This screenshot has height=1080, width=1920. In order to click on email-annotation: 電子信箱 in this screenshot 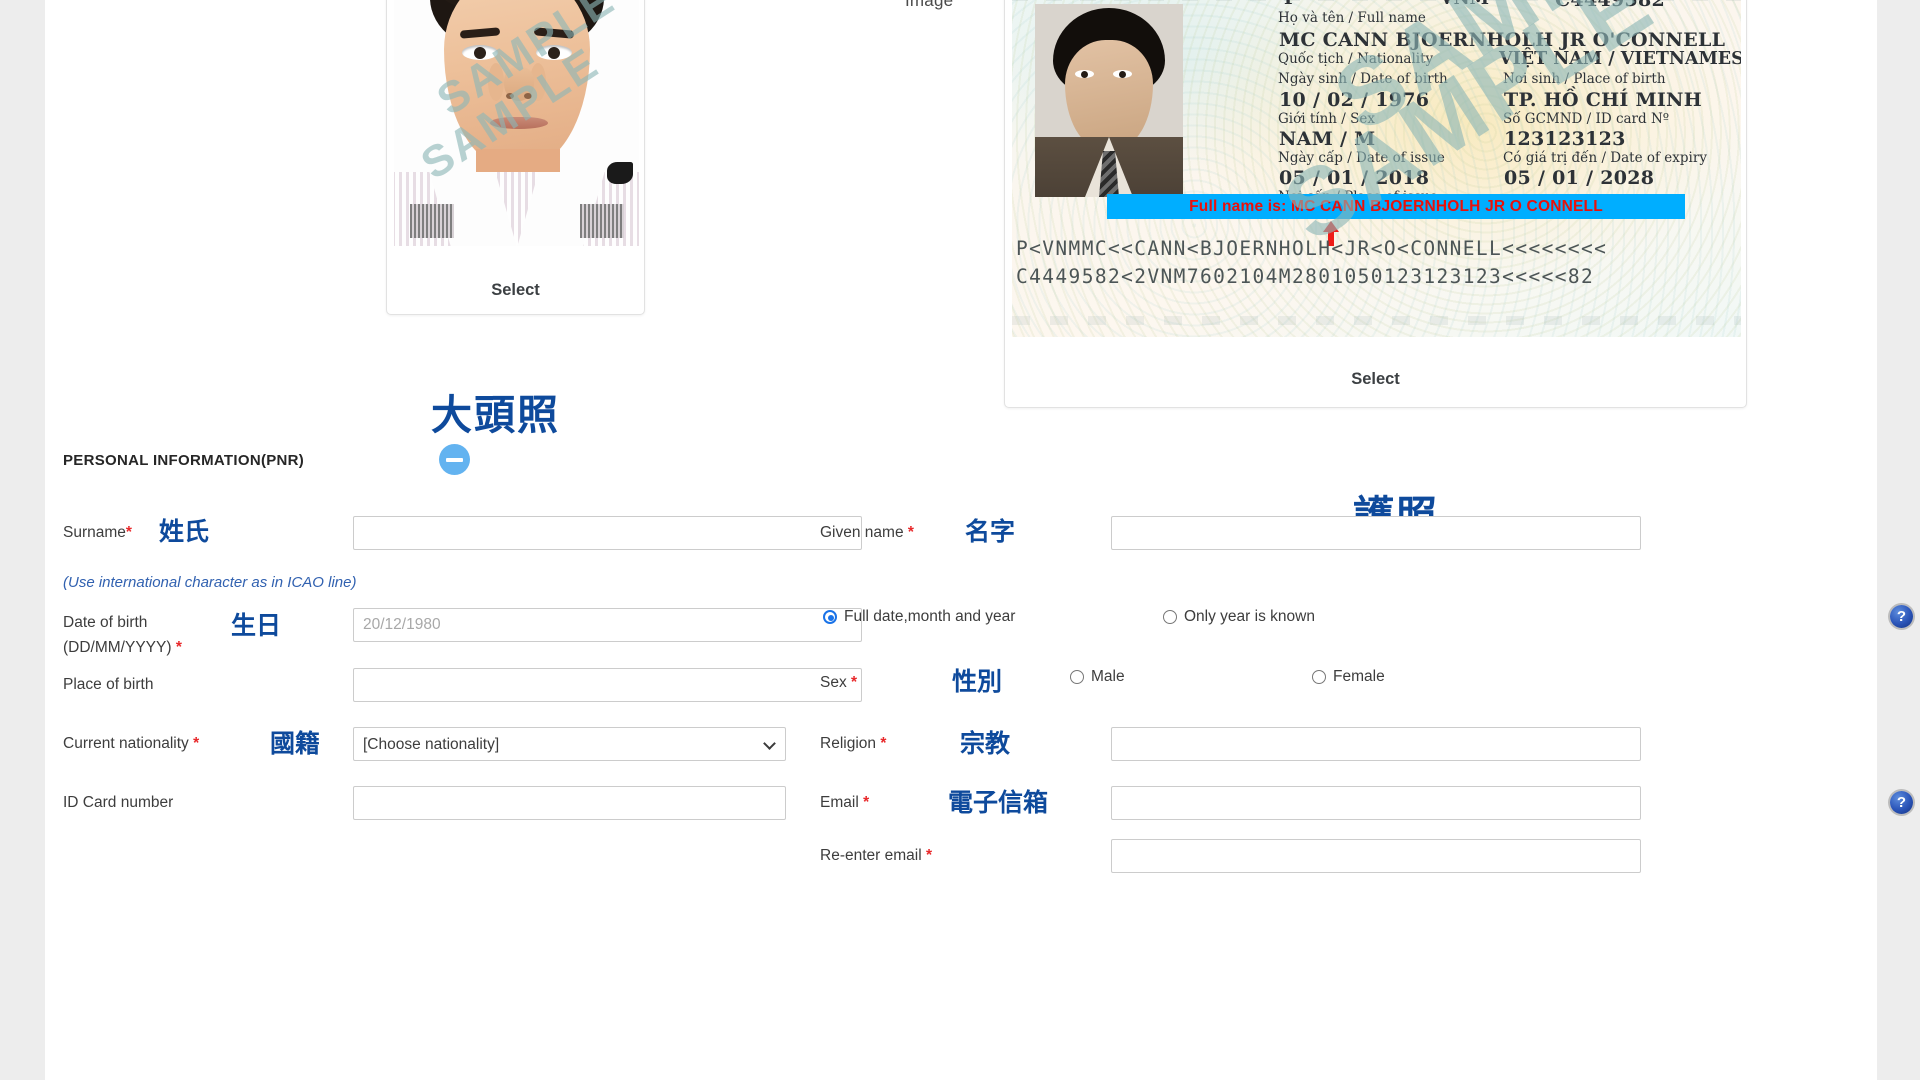, I will do `click(998, 802)`.